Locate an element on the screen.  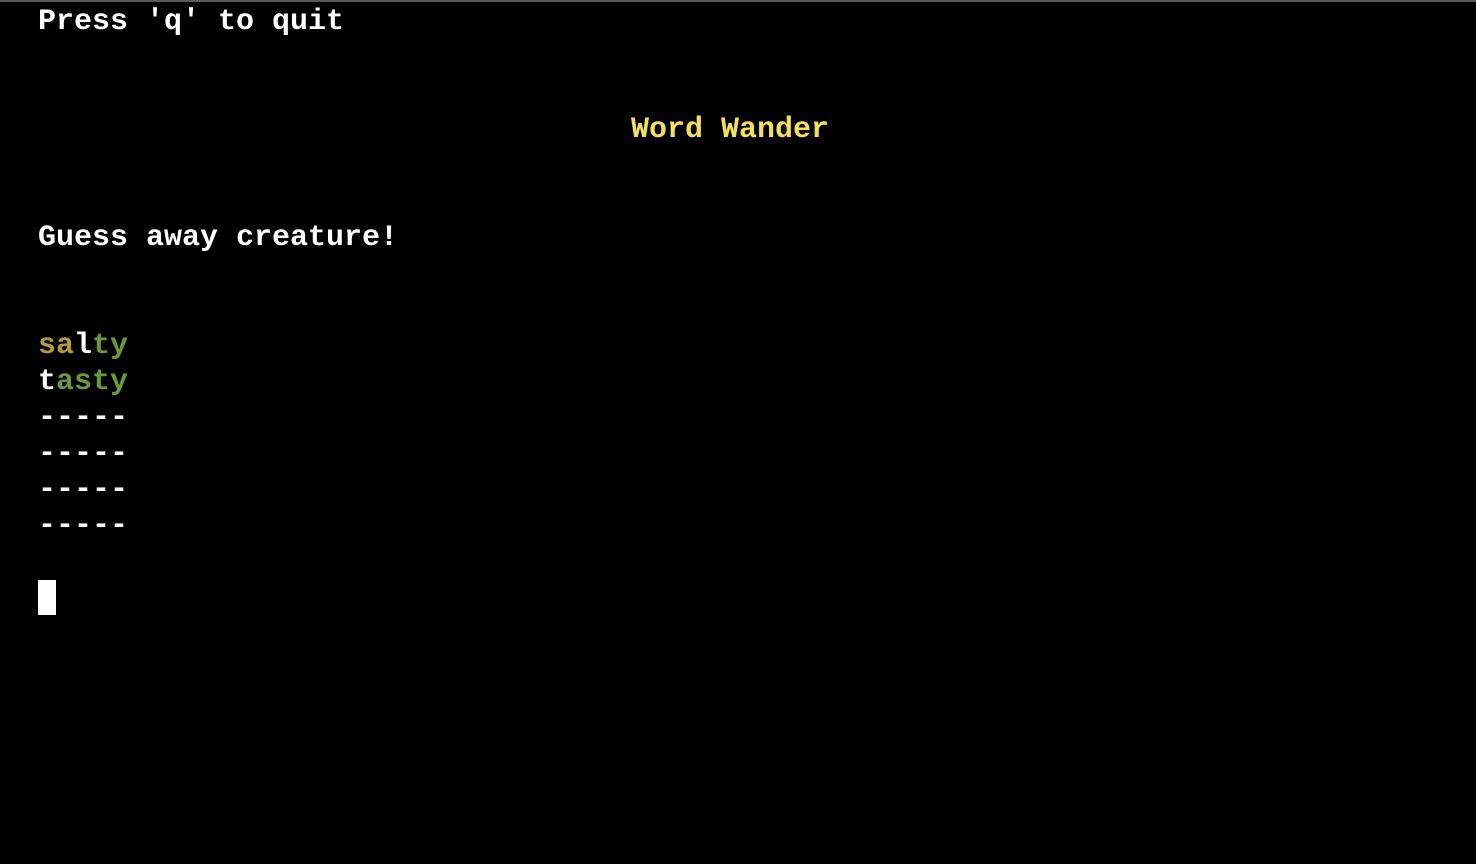
guess-letter-absent: l is located at coordinates (83, 346).